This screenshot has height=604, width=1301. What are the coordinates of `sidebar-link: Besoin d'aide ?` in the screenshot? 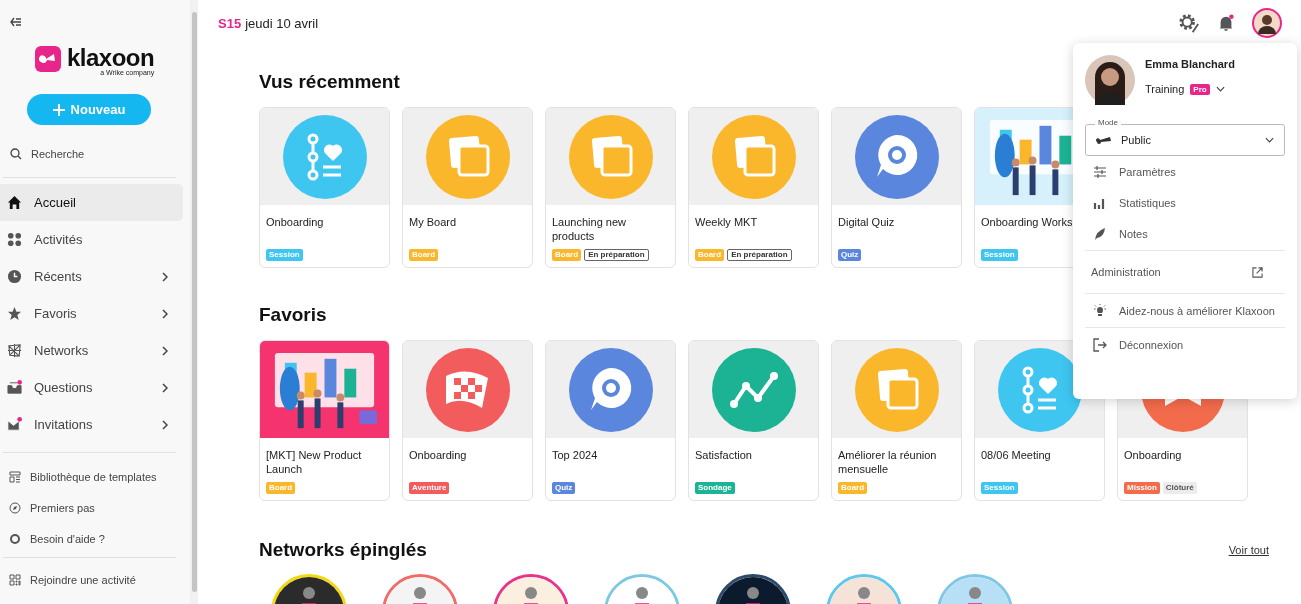 It's located at (99, 538).